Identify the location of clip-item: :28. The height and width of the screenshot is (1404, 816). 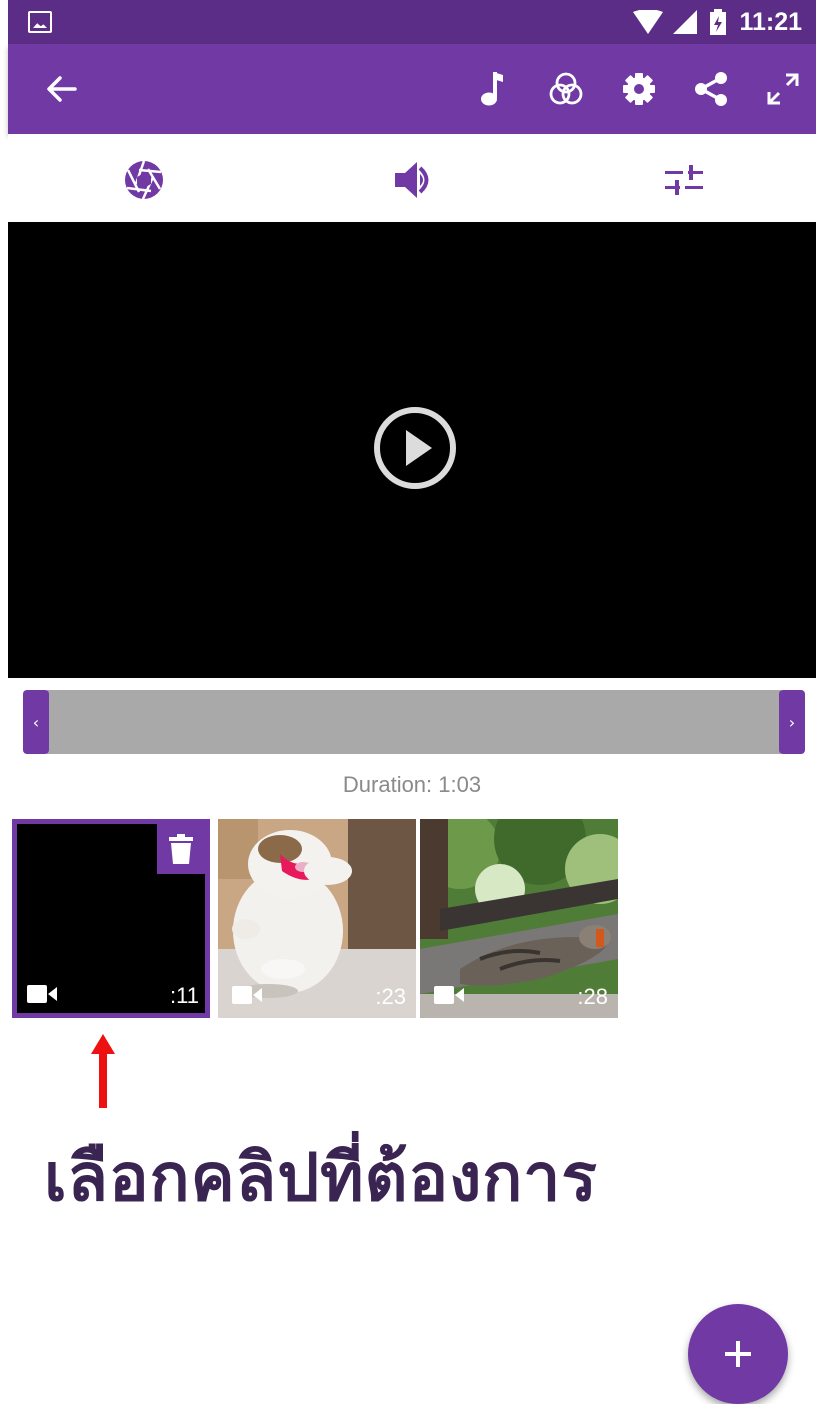
(519, 918).